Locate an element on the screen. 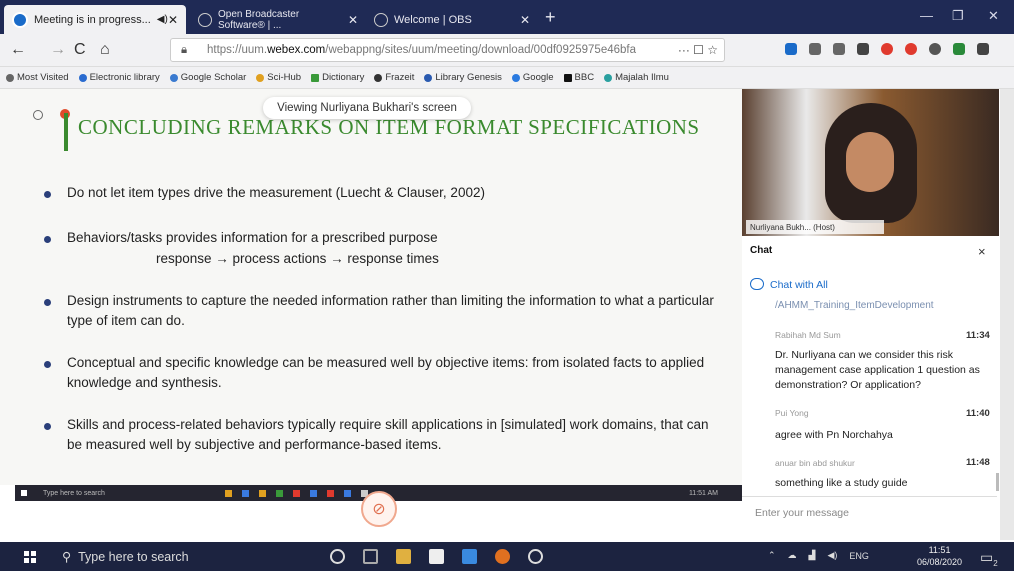 The width and height of the screenshot is (1014, 571). bookmark-item: Google Scholar is located at coordinates (208, 77).